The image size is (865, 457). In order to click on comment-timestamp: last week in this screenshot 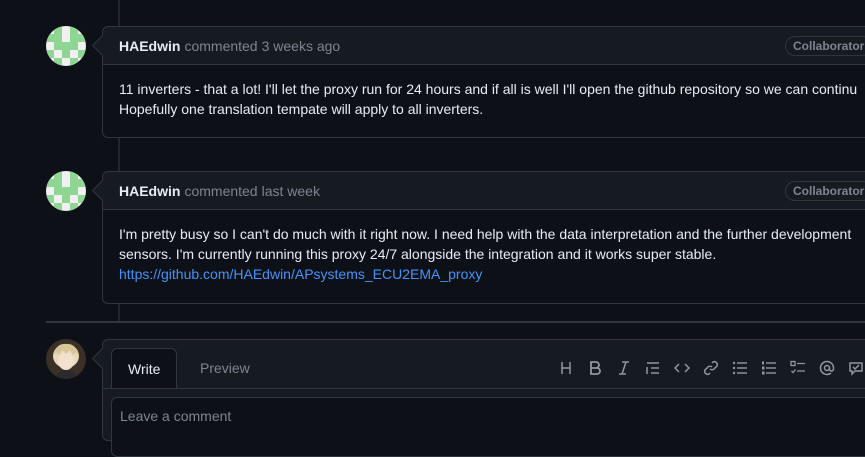, I will do `click(291, 191)`.